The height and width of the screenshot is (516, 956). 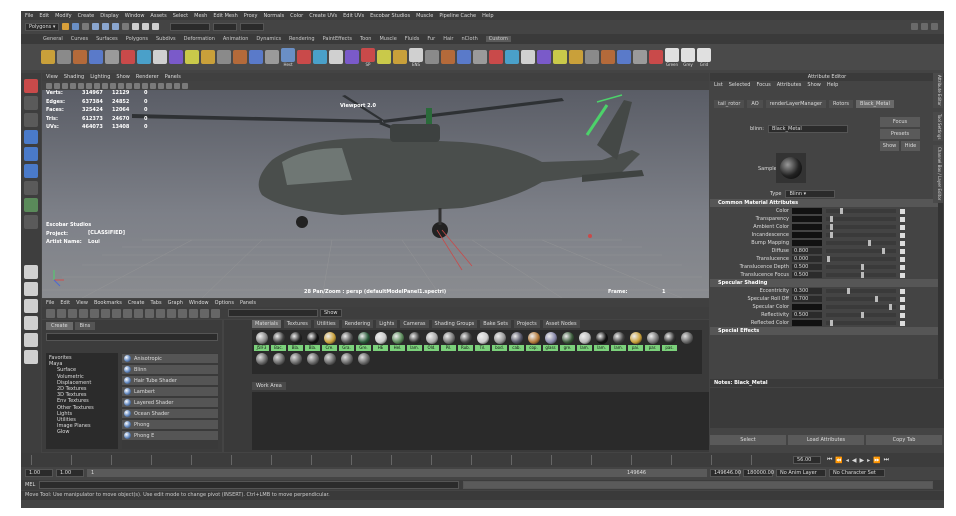 What do you see at coordinates (145, 85) in the screenshot?
I see `smooth-shade-icon` at bounding box center [145, 85].